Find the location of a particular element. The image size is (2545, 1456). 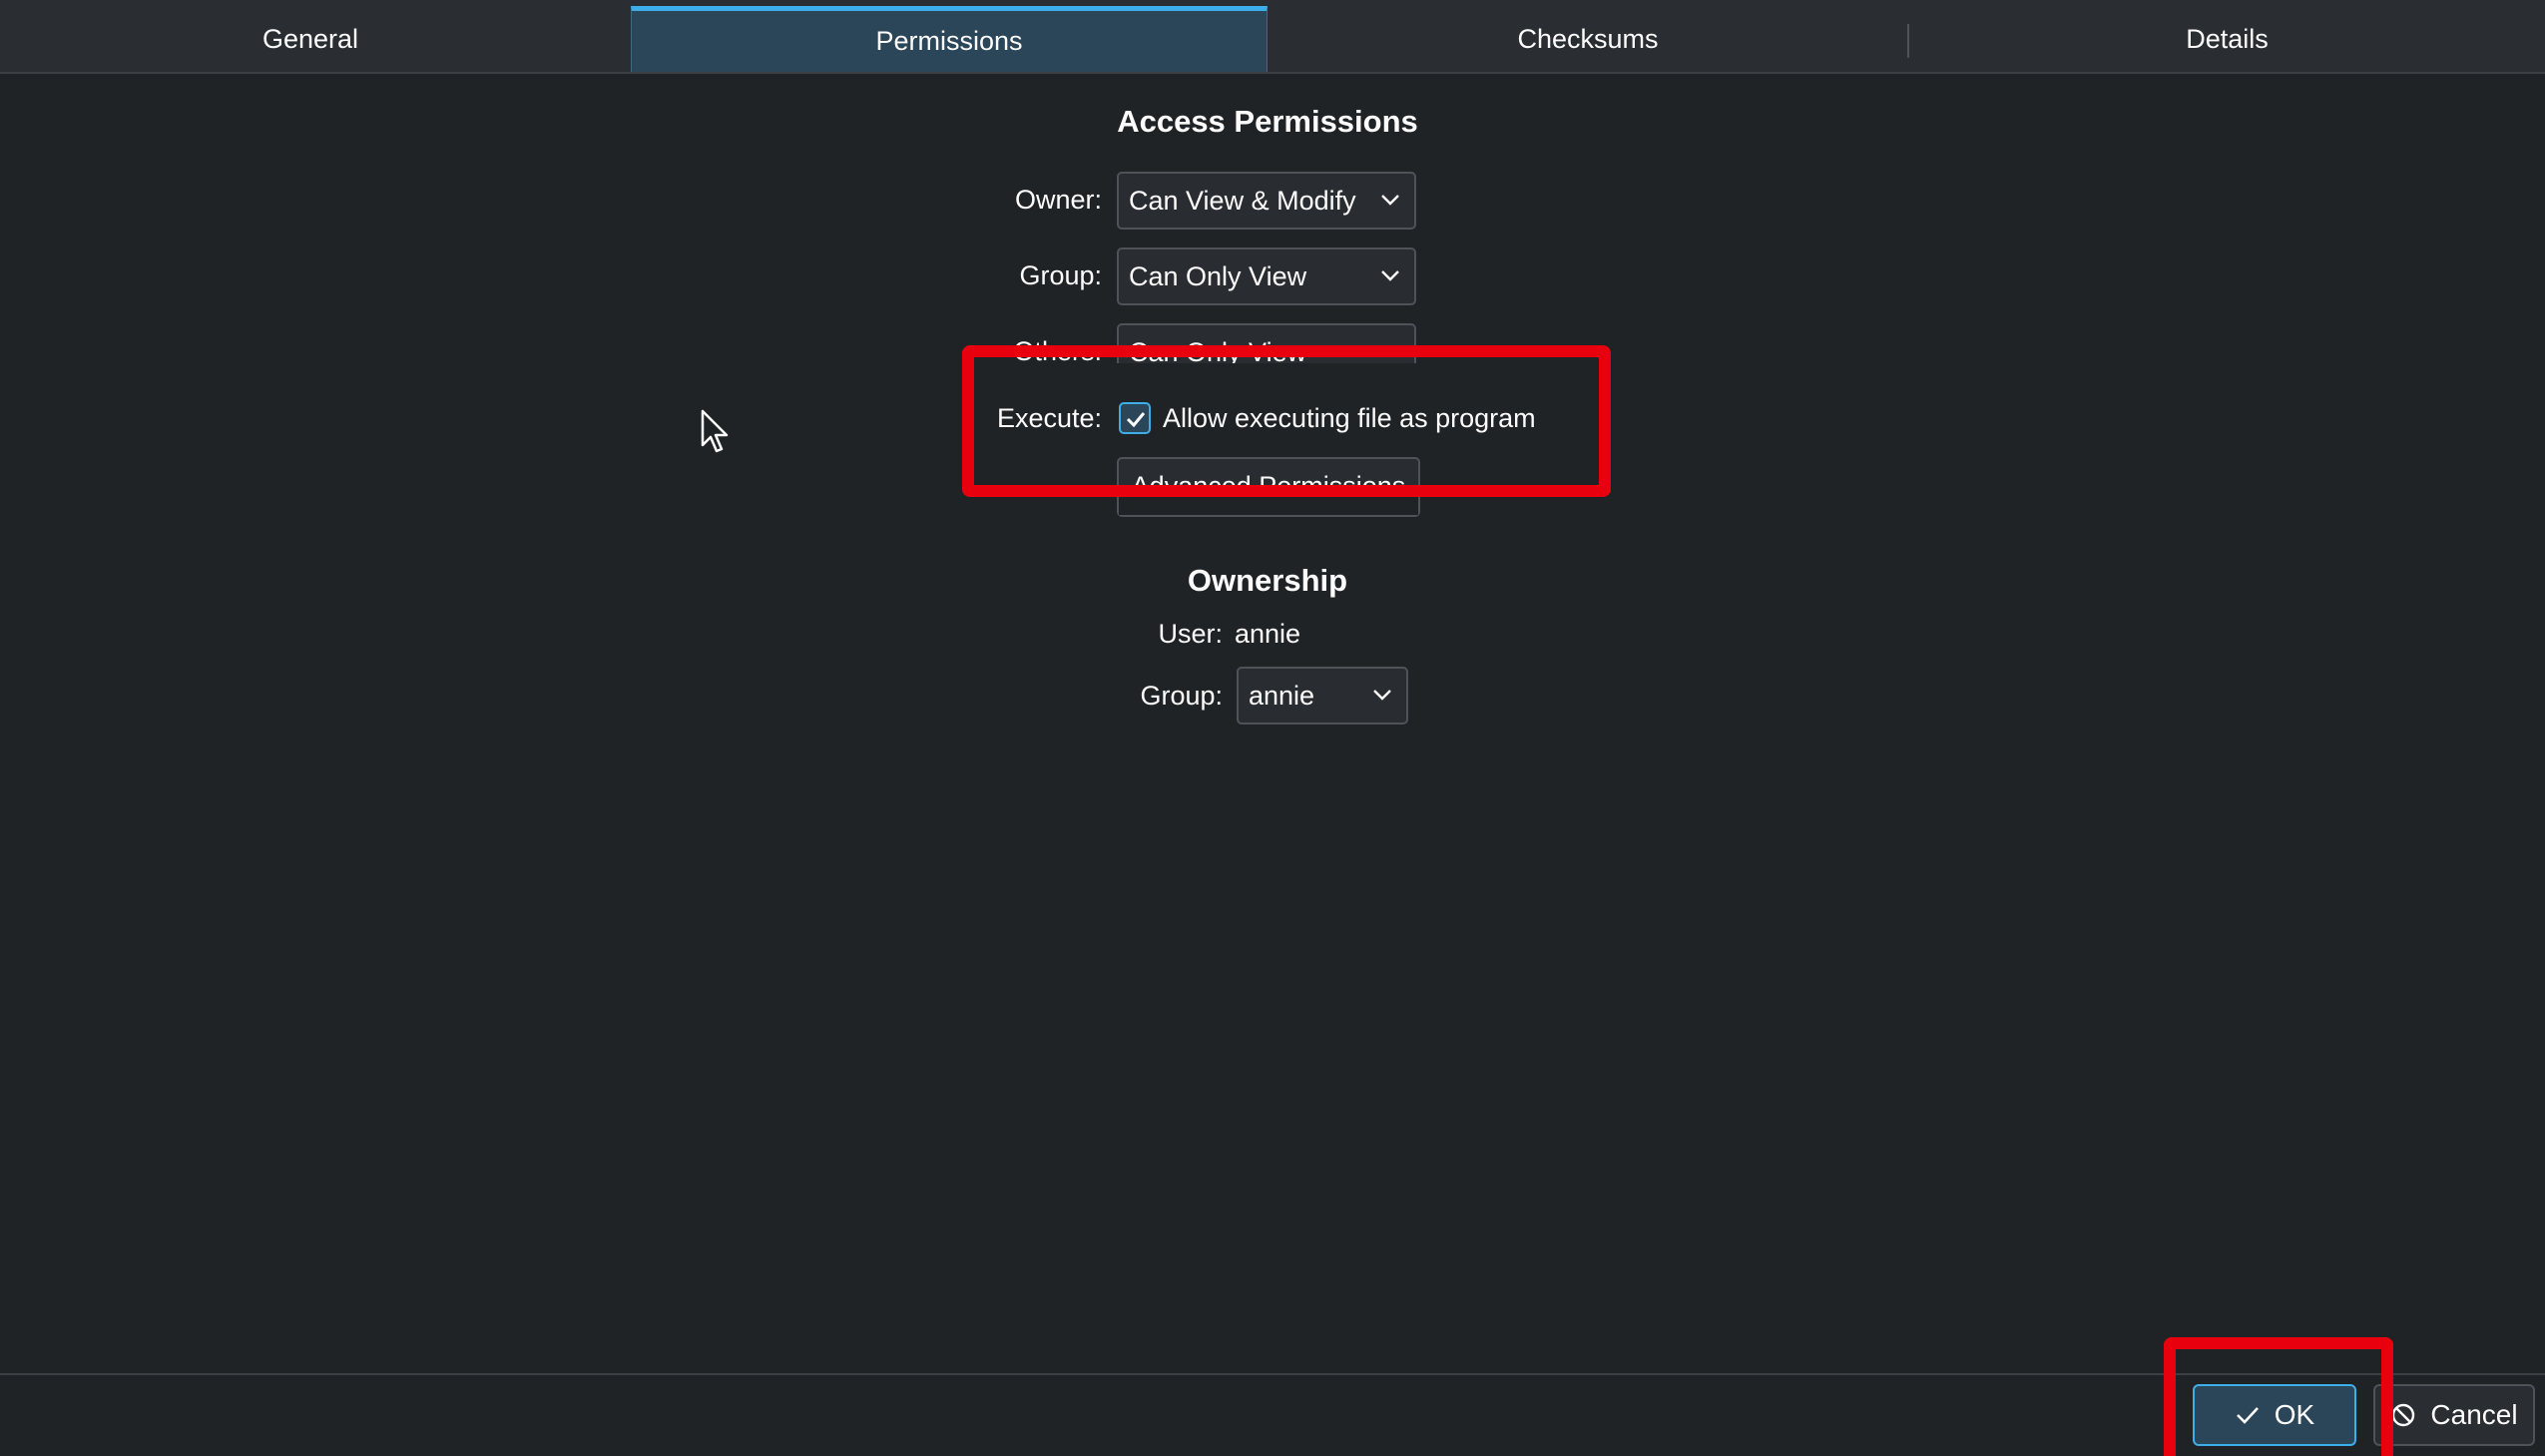

tab-bar: General Permissions Checksums Details is located at coordinates (1272, 40).